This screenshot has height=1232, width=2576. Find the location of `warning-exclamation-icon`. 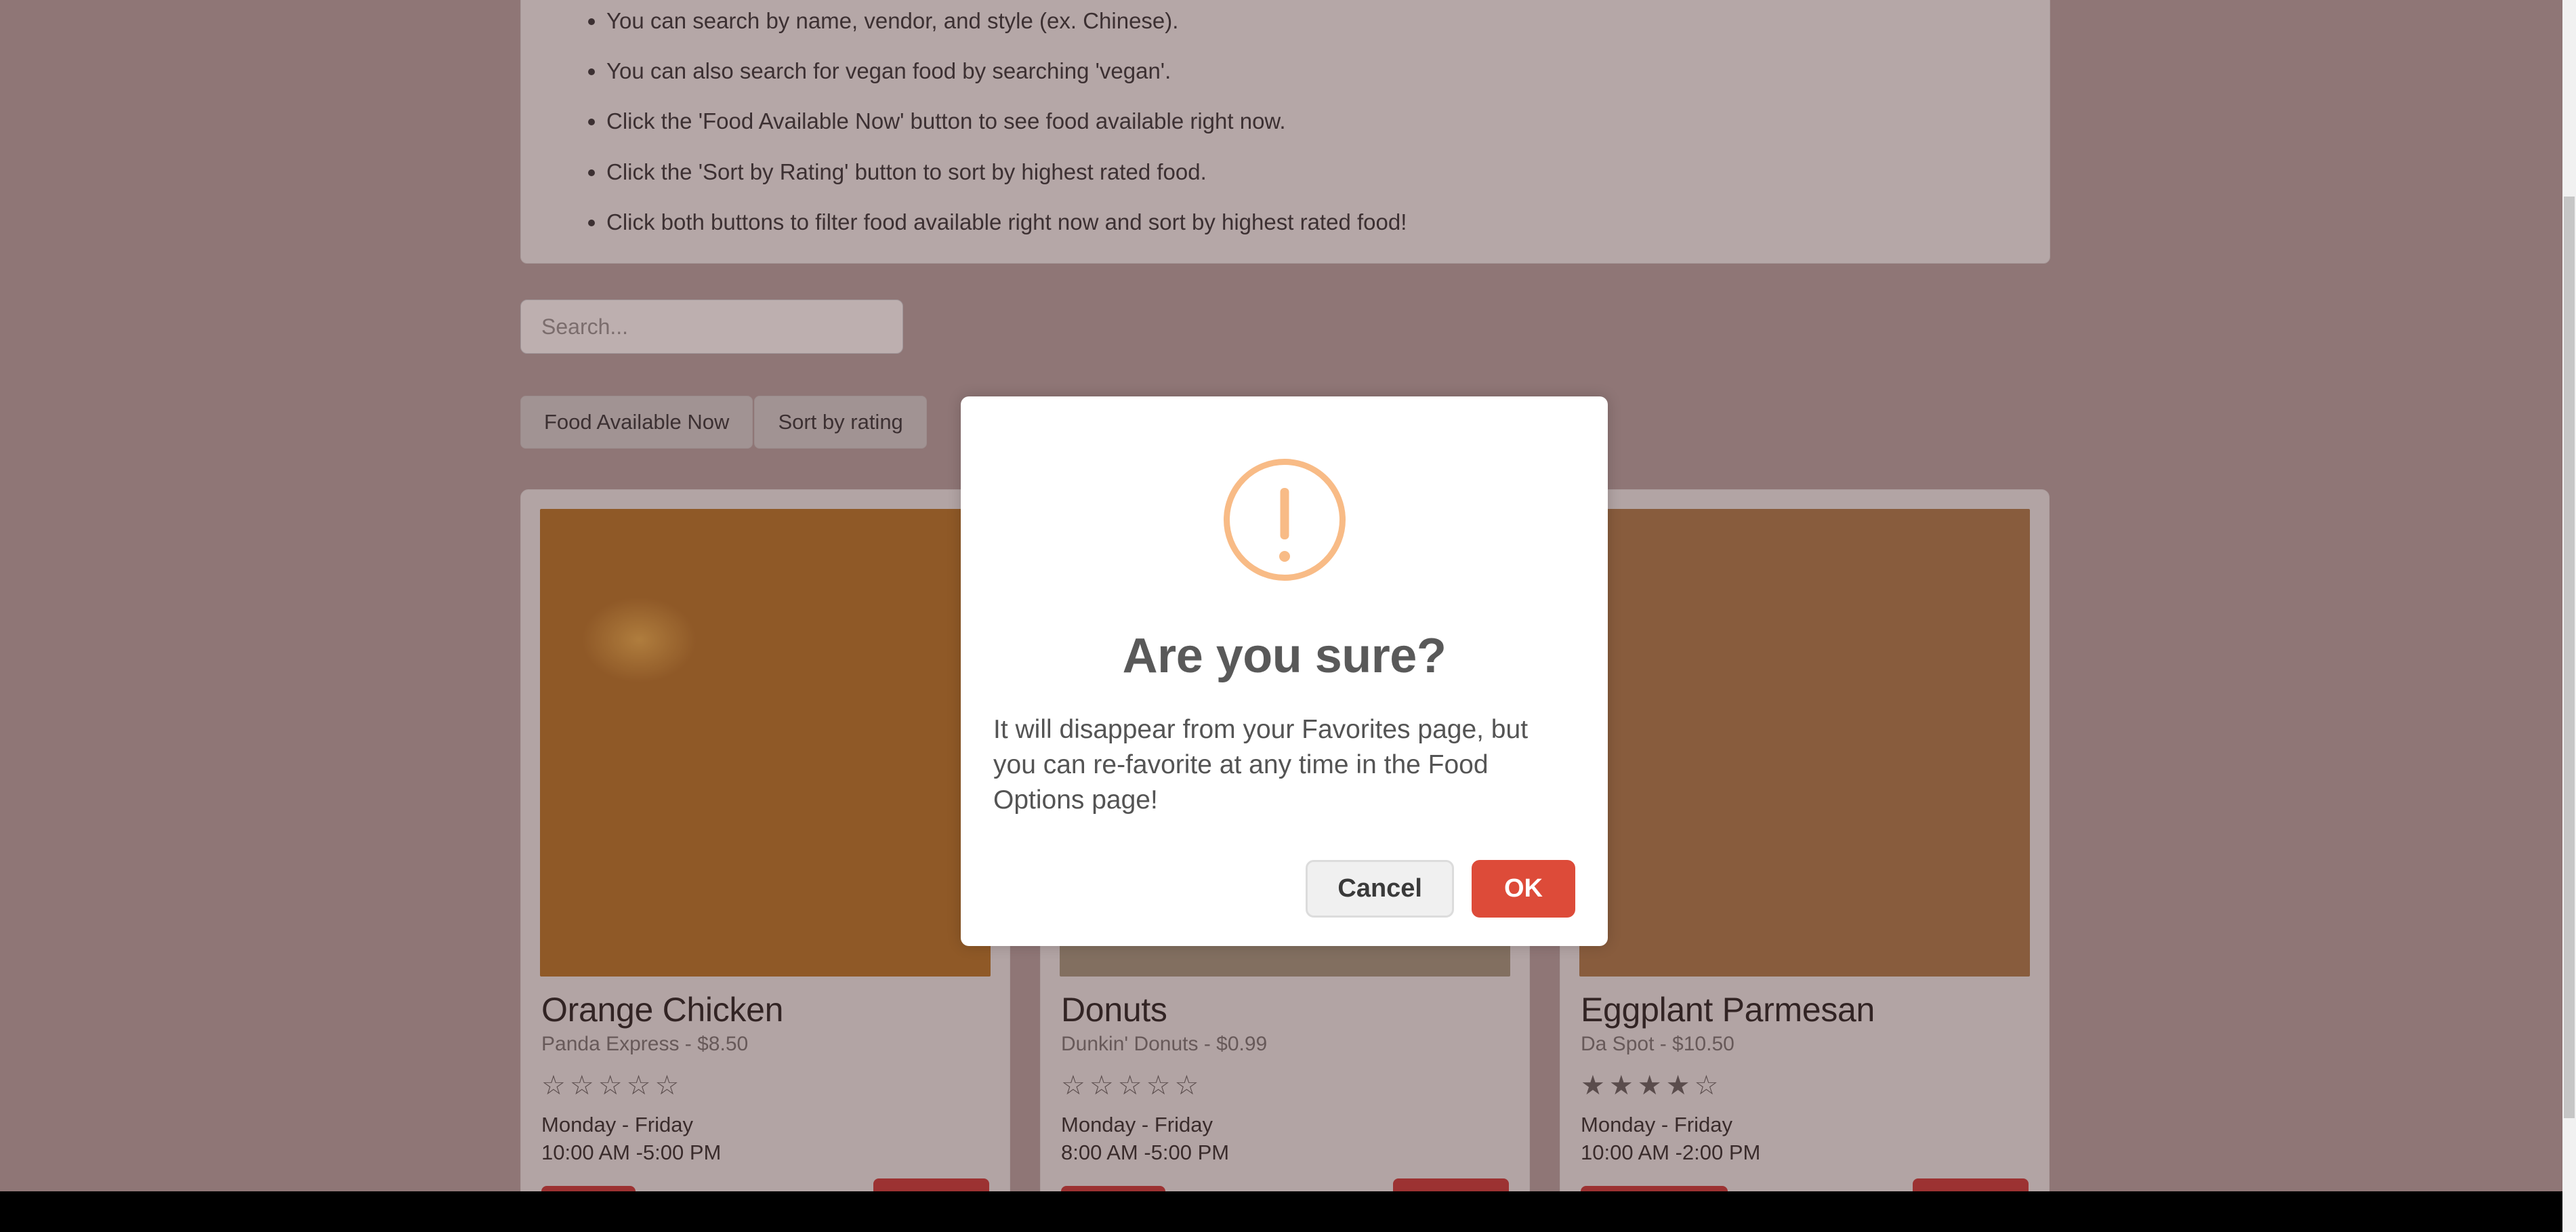

warning-exclamation-icon is located at coordinates (1284, 520).